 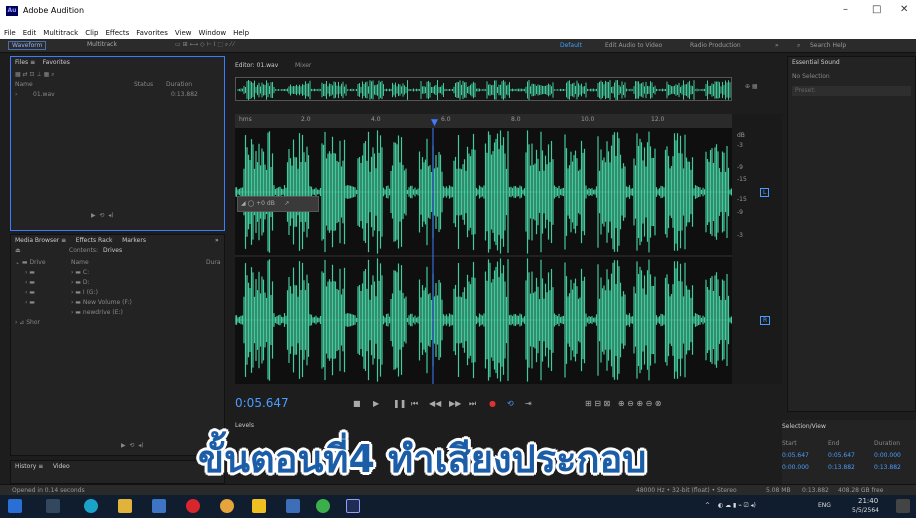 What do you see at coordinates (376, 403) in the screenshot?
I see `play-button: ▶` at bounding box center [376, 403].